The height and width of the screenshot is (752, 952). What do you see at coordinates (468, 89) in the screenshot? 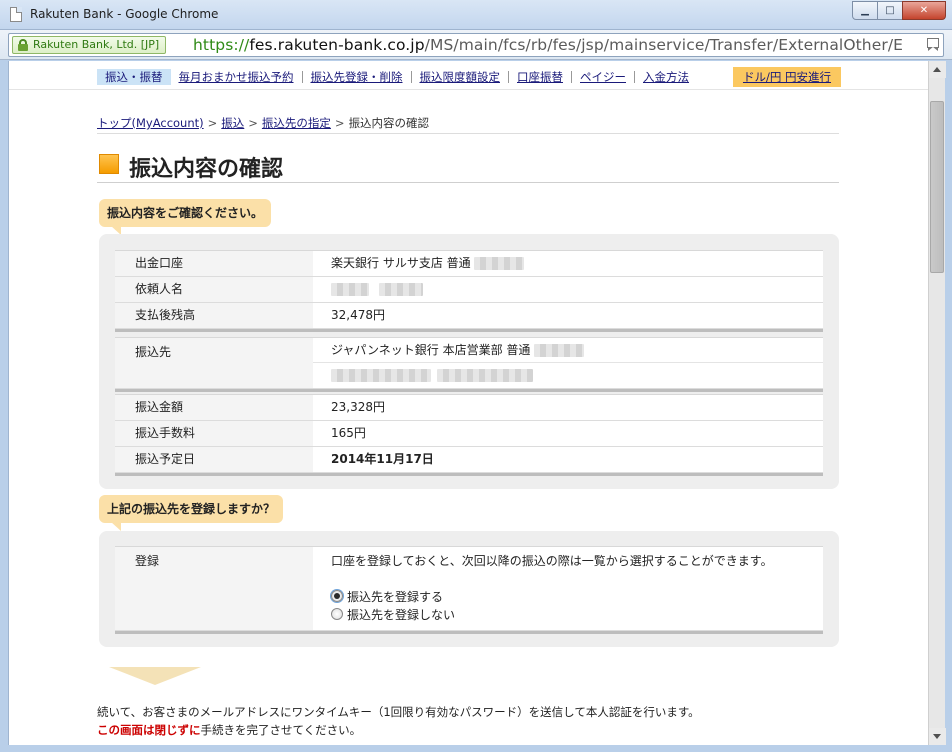
I see `nav-divider` at bounding box center [468, 89].